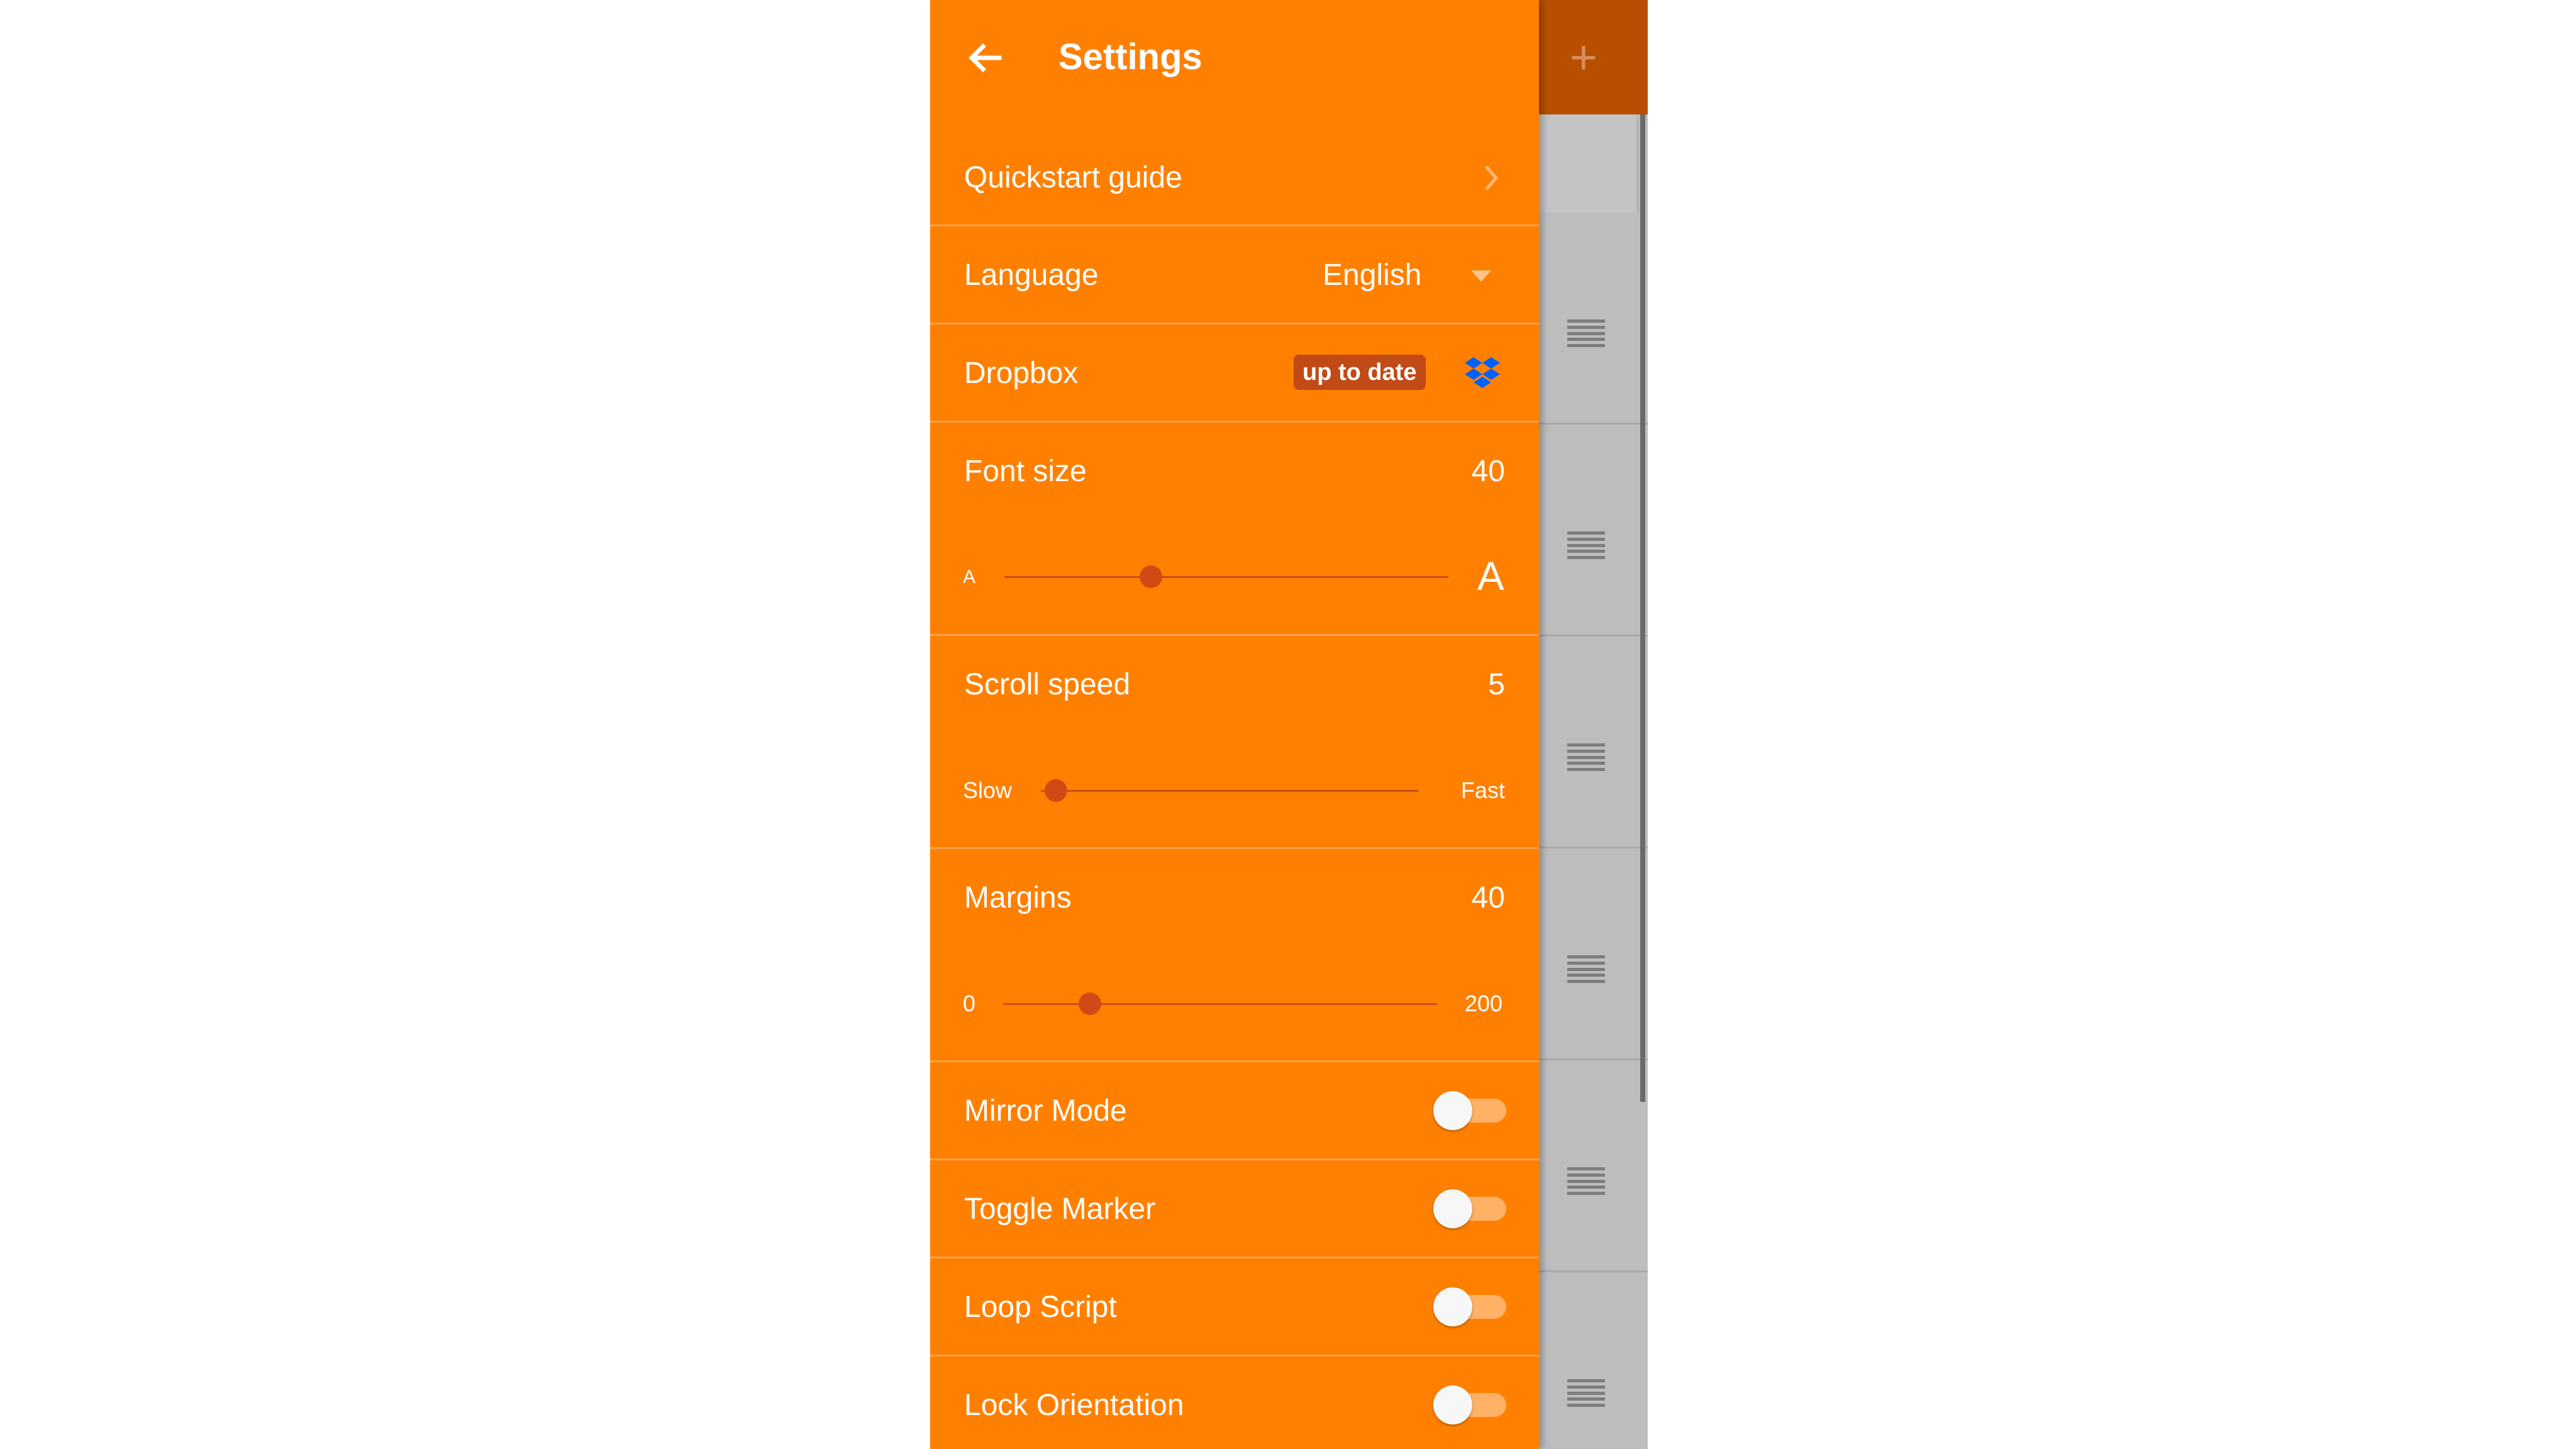  Describe the element at coordinates (1025, 471) in the screenshot. I see `font-size-label: Font size` at that location.